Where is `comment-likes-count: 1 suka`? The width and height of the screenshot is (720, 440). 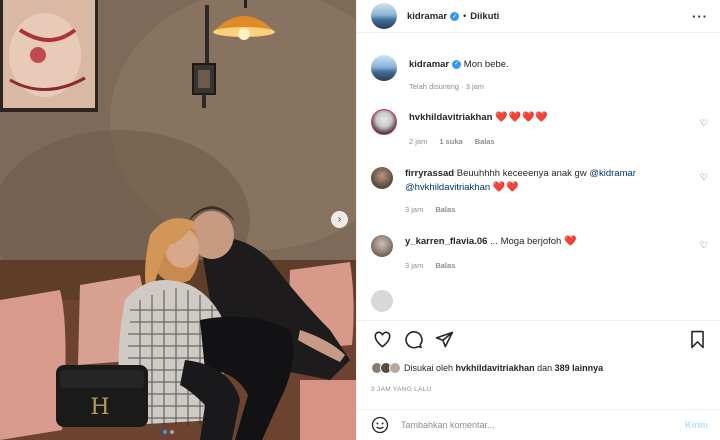 comment-likes-count: 1 suka is located at coordinates (450, 141).